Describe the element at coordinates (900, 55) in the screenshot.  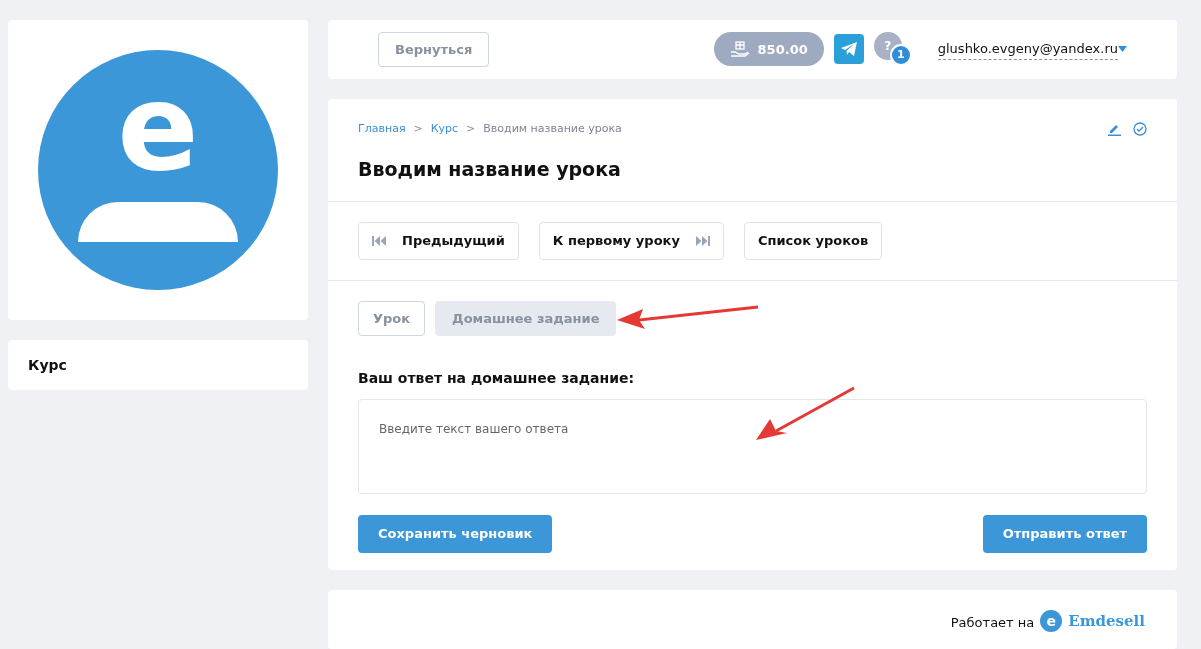
I see `help-count-badge: 1` at that location.